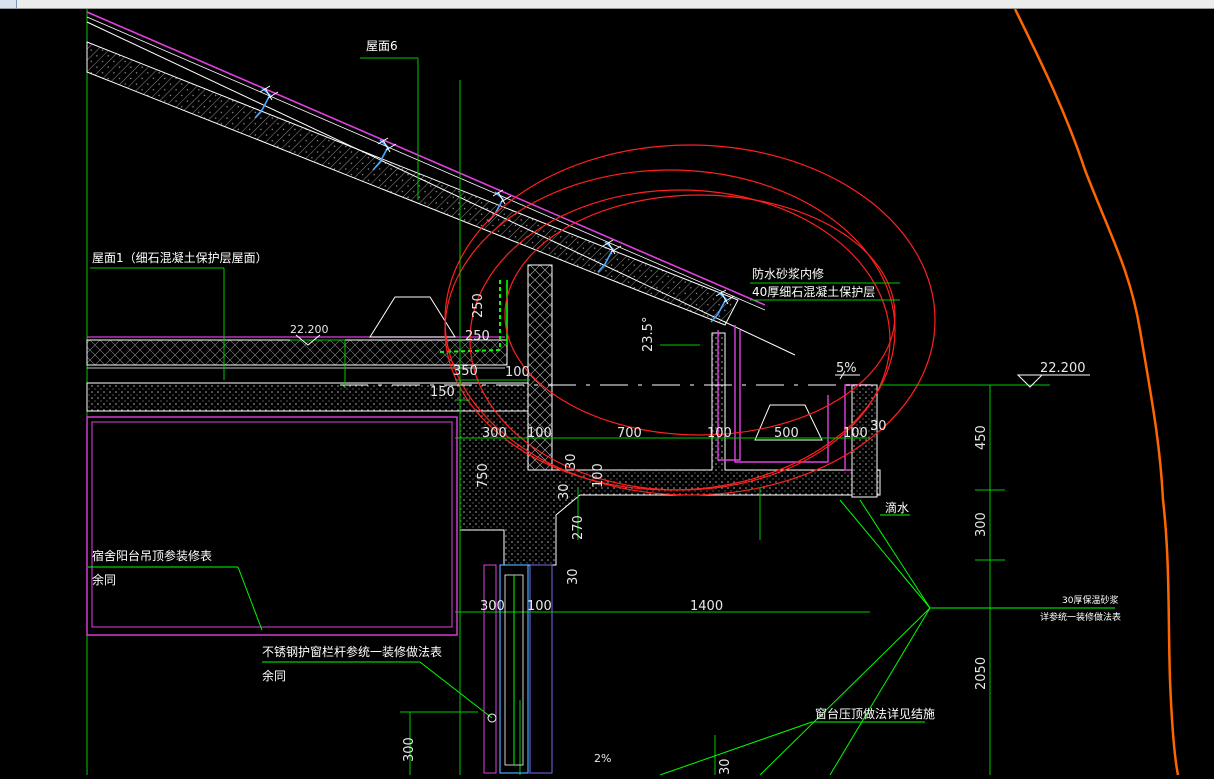 The height and width of the screenshot is (779, 1214). Describe the element at coordinates (483, 475) in the screenshot. I see `dim-750: 750` at that location.